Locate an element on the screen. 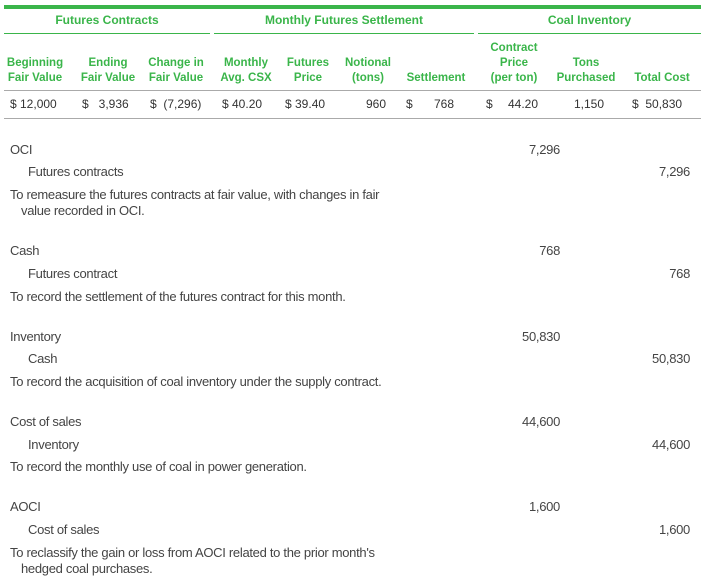  value-settlement: 768 is located at coordinates (443, 104).